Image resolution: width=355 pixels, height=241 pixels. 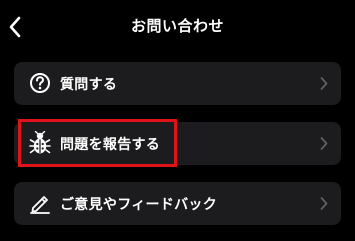 What do you see at coordinates (40, 143) in the screenshot?
I see `bug-icon` at bounding box center [40, 143].